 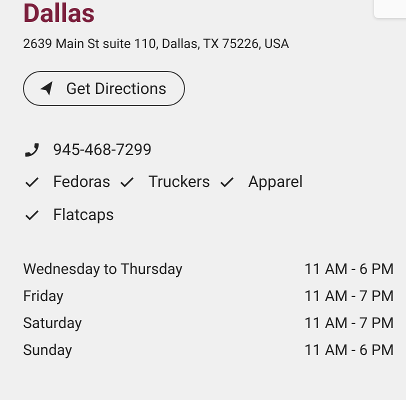 What do you see at coordinates (59, 14) in the screenshot?
I see `store-title: Dallas` at bounding box center [59, 14].